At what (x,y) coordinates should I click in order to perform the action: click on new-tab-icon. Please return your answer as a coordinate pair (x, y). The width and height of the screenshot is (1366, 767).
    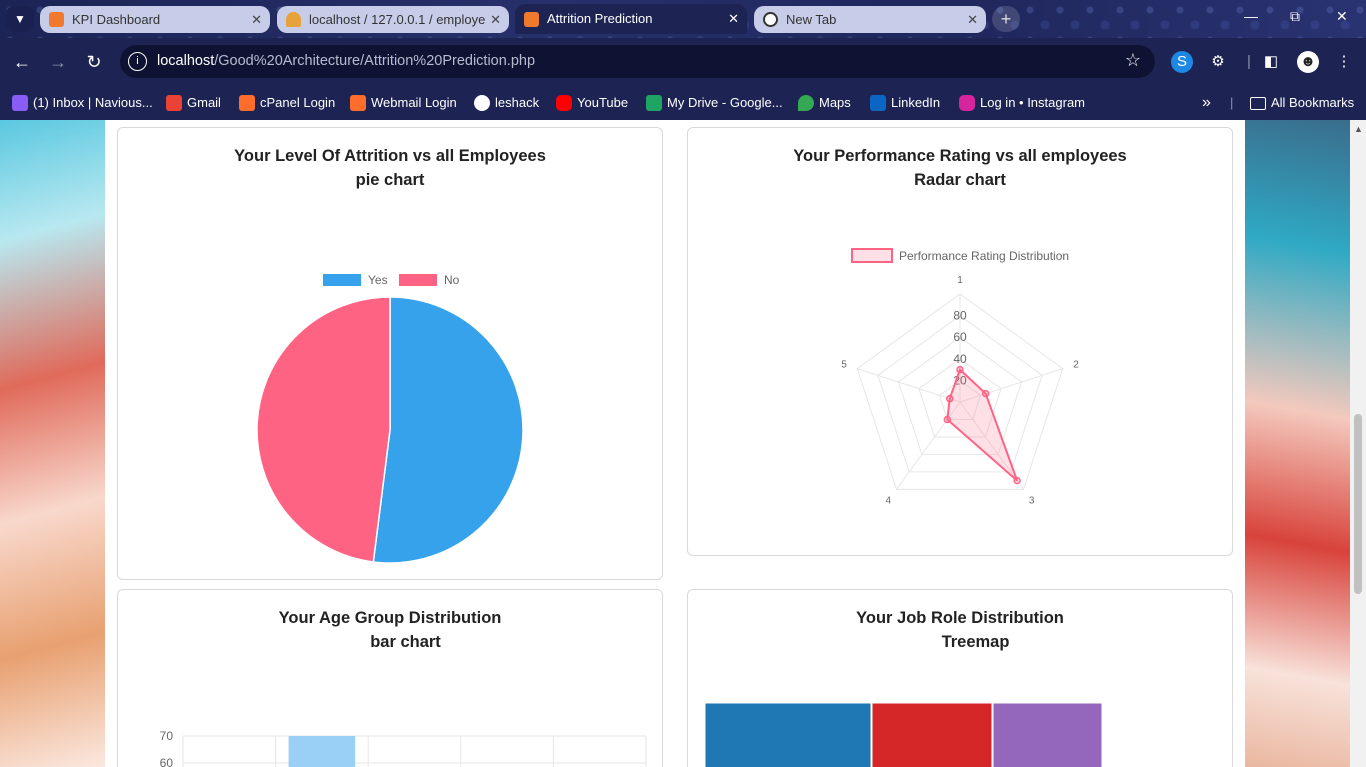
    Looking at the image, I should click on (770, 19).